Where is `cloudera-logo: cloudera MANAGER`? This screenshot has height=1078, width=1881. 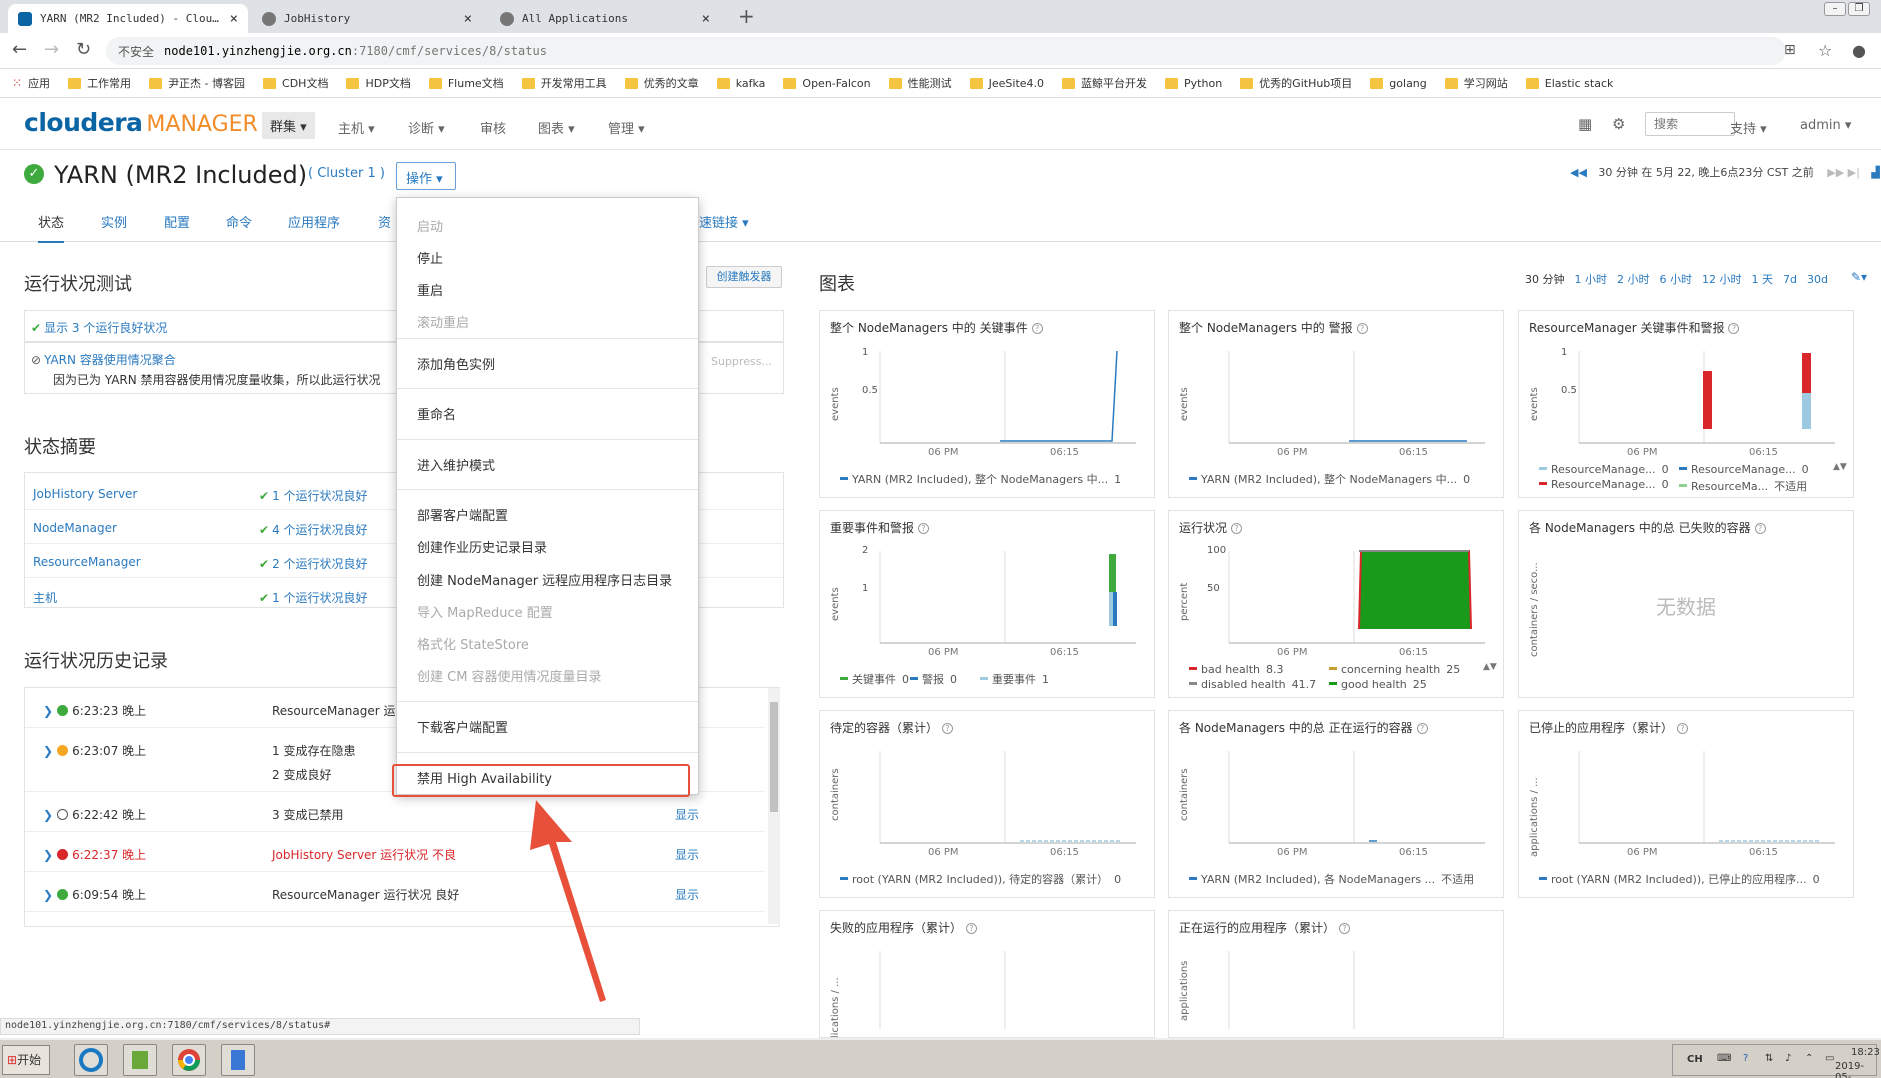 cloudera-logo: cloudera MANAGER is located at coordinates (141, 122).